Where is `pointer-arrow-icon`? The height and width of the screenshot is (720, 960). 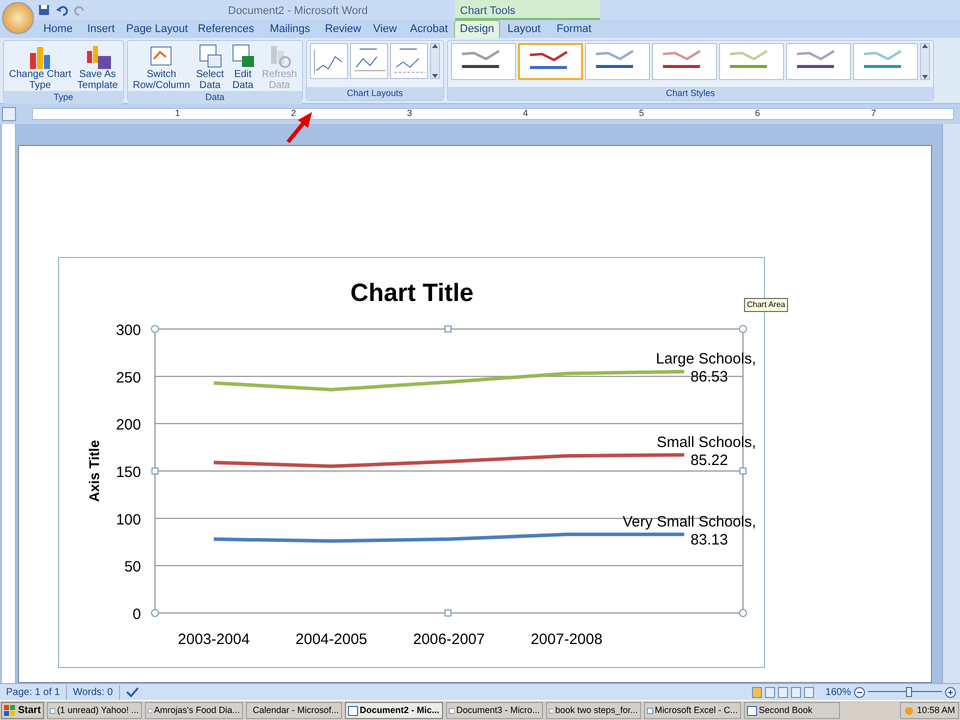
pointer-arrow-icon is located at coordinates (299, 127).